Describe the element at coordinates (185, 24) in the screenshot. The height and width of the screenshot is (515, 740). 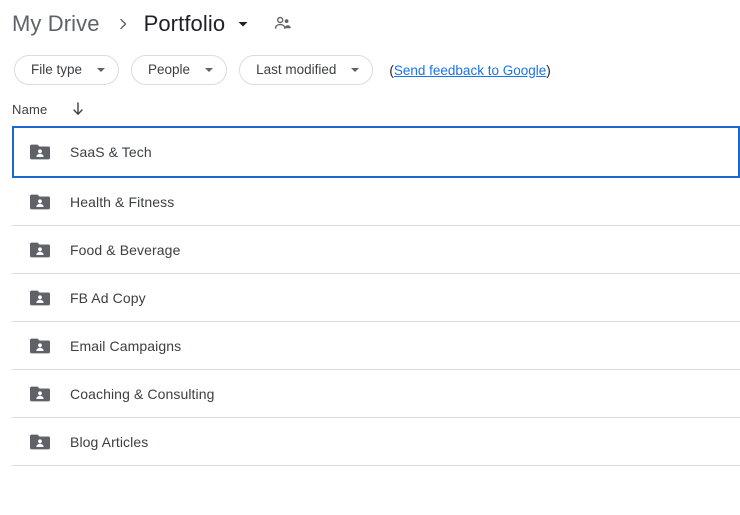
I see `breadcrumb-item-portfolio: Portfolio` at that location.